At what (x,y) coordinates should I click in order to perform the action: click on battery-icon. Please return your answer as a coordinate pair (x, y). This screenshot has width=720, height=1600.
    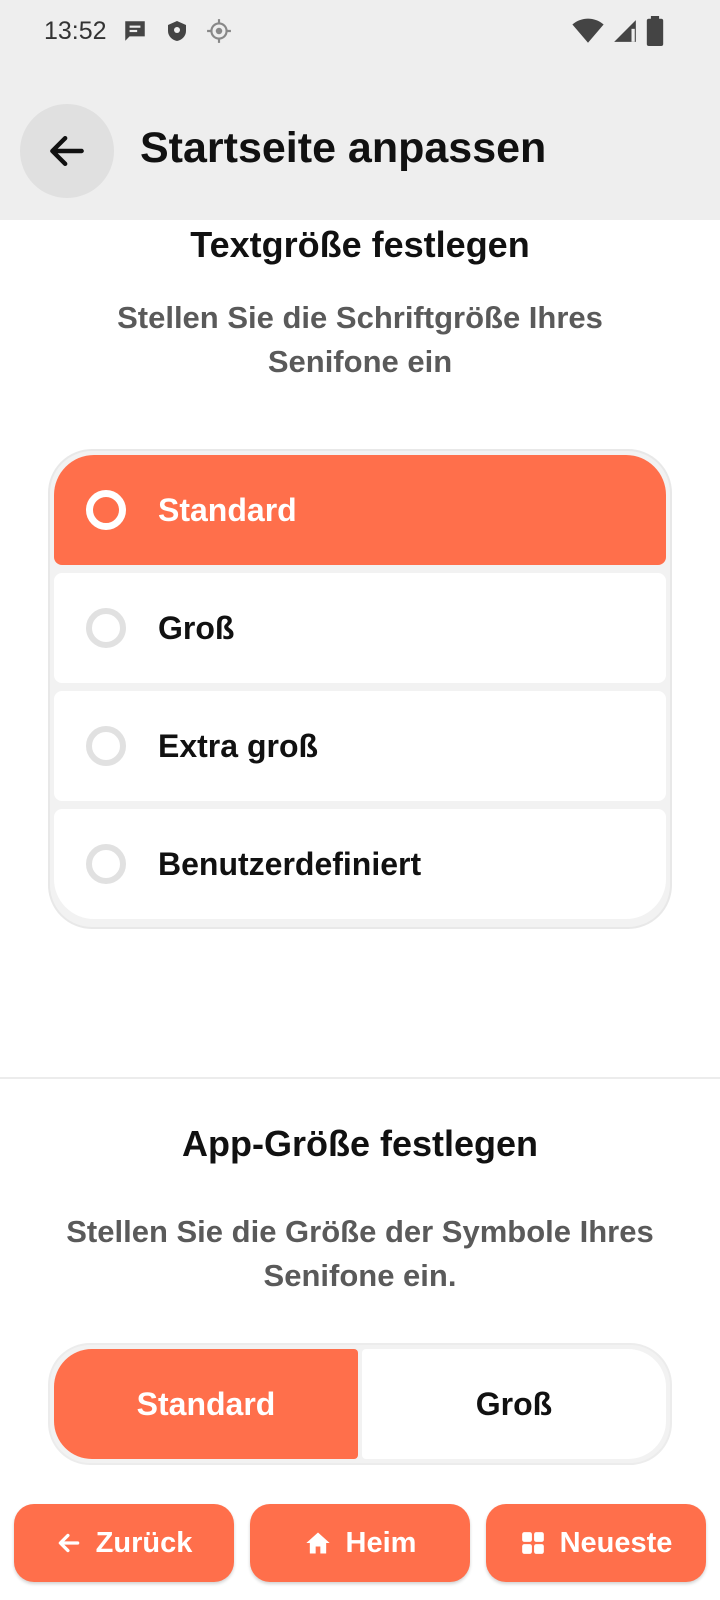
    Looking at the image, I should click on (655, 33).